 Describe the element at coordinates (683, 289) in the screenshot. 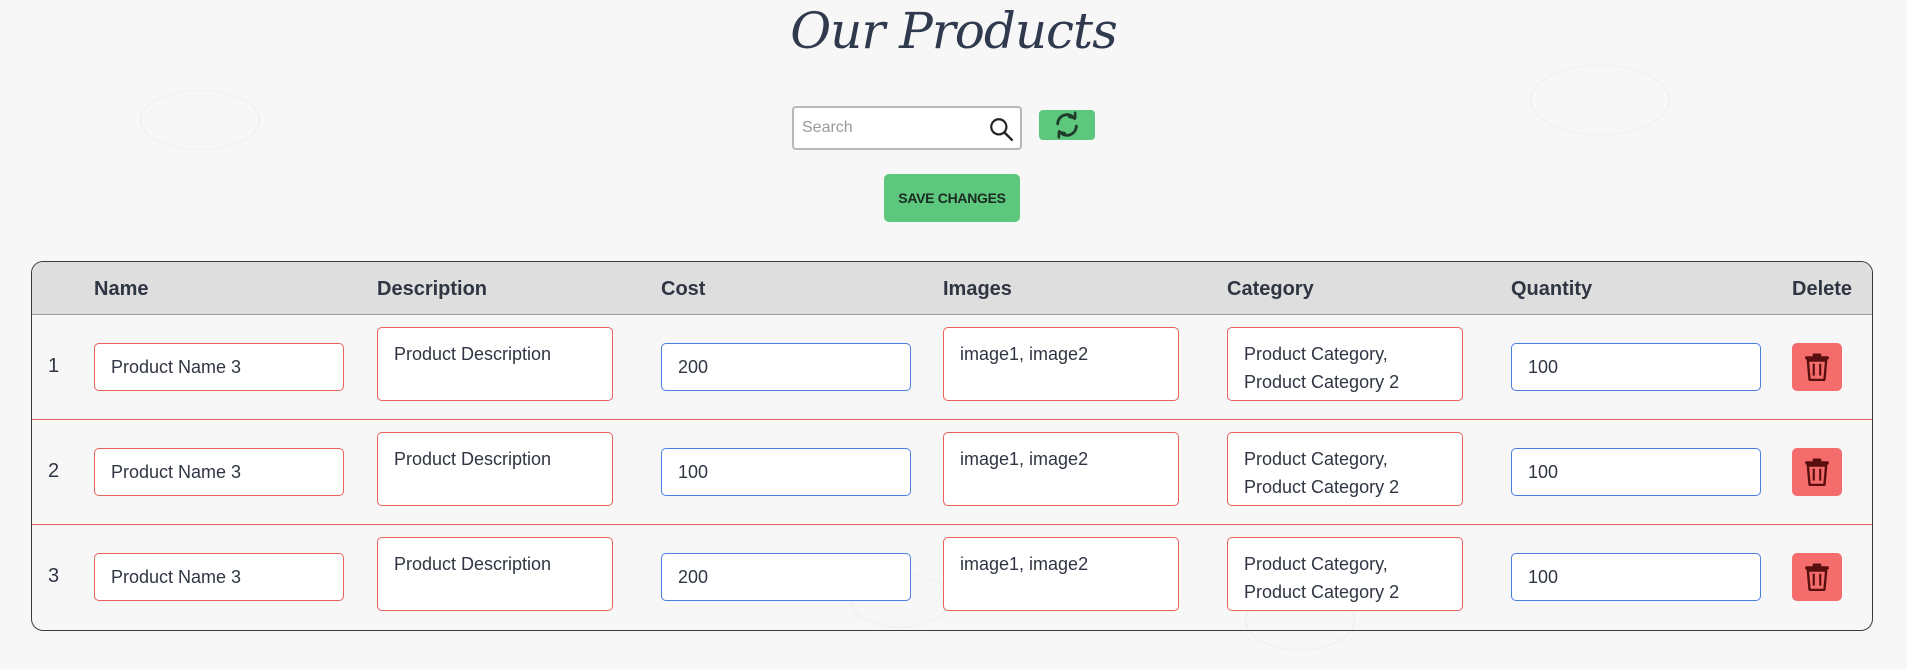

I see `header-cost: Cost` at that location.